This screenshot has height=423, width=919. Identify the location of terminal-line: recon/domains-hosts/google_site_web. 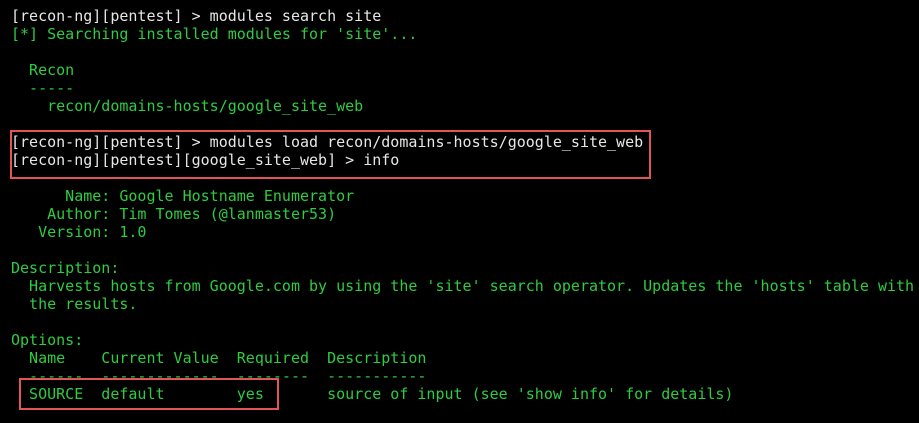
(187, 106).